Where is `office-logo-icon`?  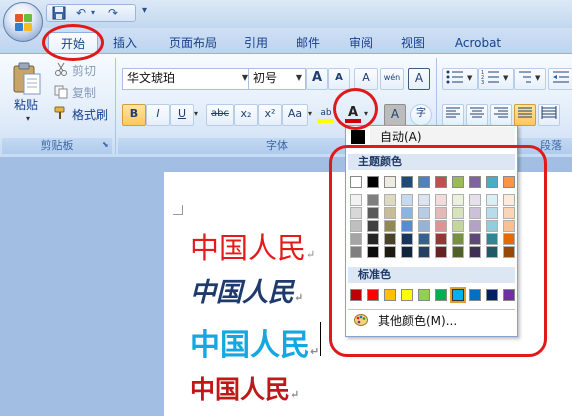
office-logo-icon is located at coordinates (24, 23).